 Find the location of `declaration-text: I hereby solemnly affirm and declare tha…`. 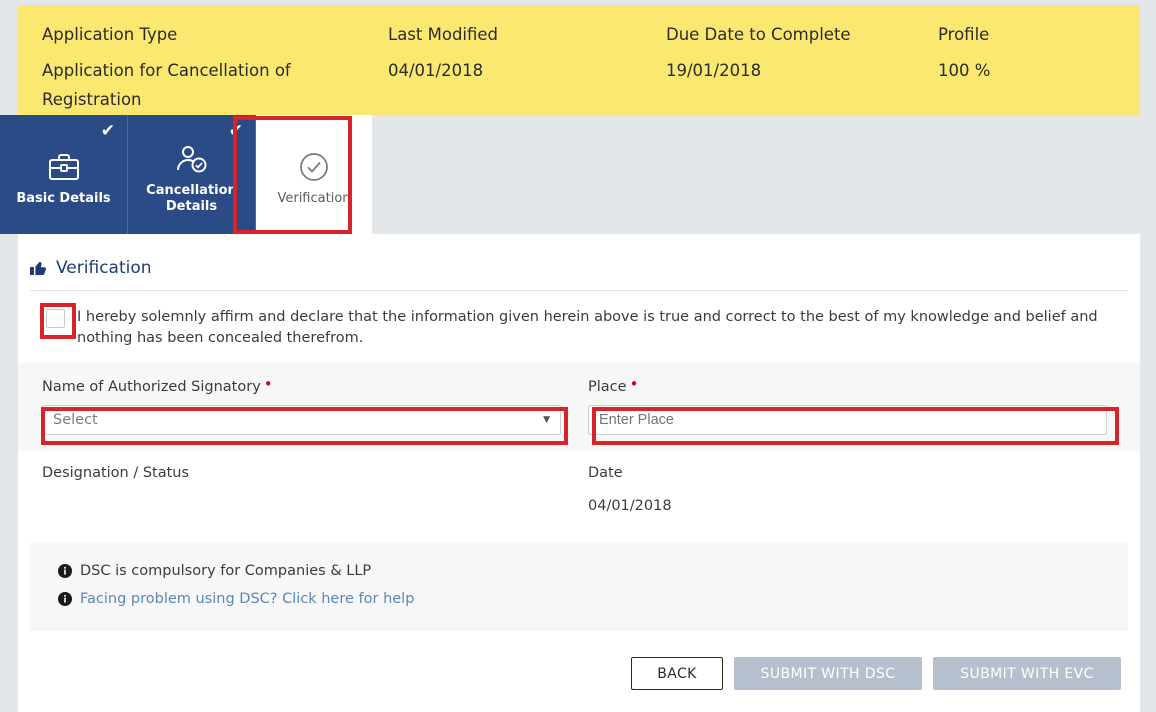

declaration-text: I hereby solemnly affirm and declare tha… is located at coordinates (587, 327).